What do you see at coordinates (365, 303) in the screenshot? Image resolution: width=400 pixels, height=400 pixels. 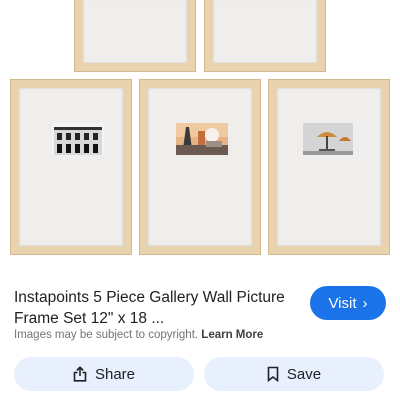 I see `chevron-right-icon: ›` at bounding box center [365, 303].